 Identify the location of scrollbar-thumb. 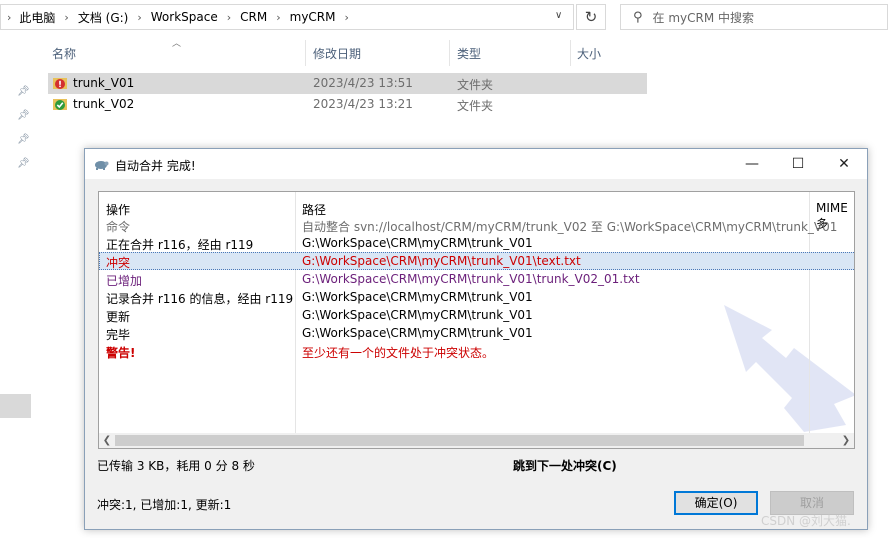
(459, 440).